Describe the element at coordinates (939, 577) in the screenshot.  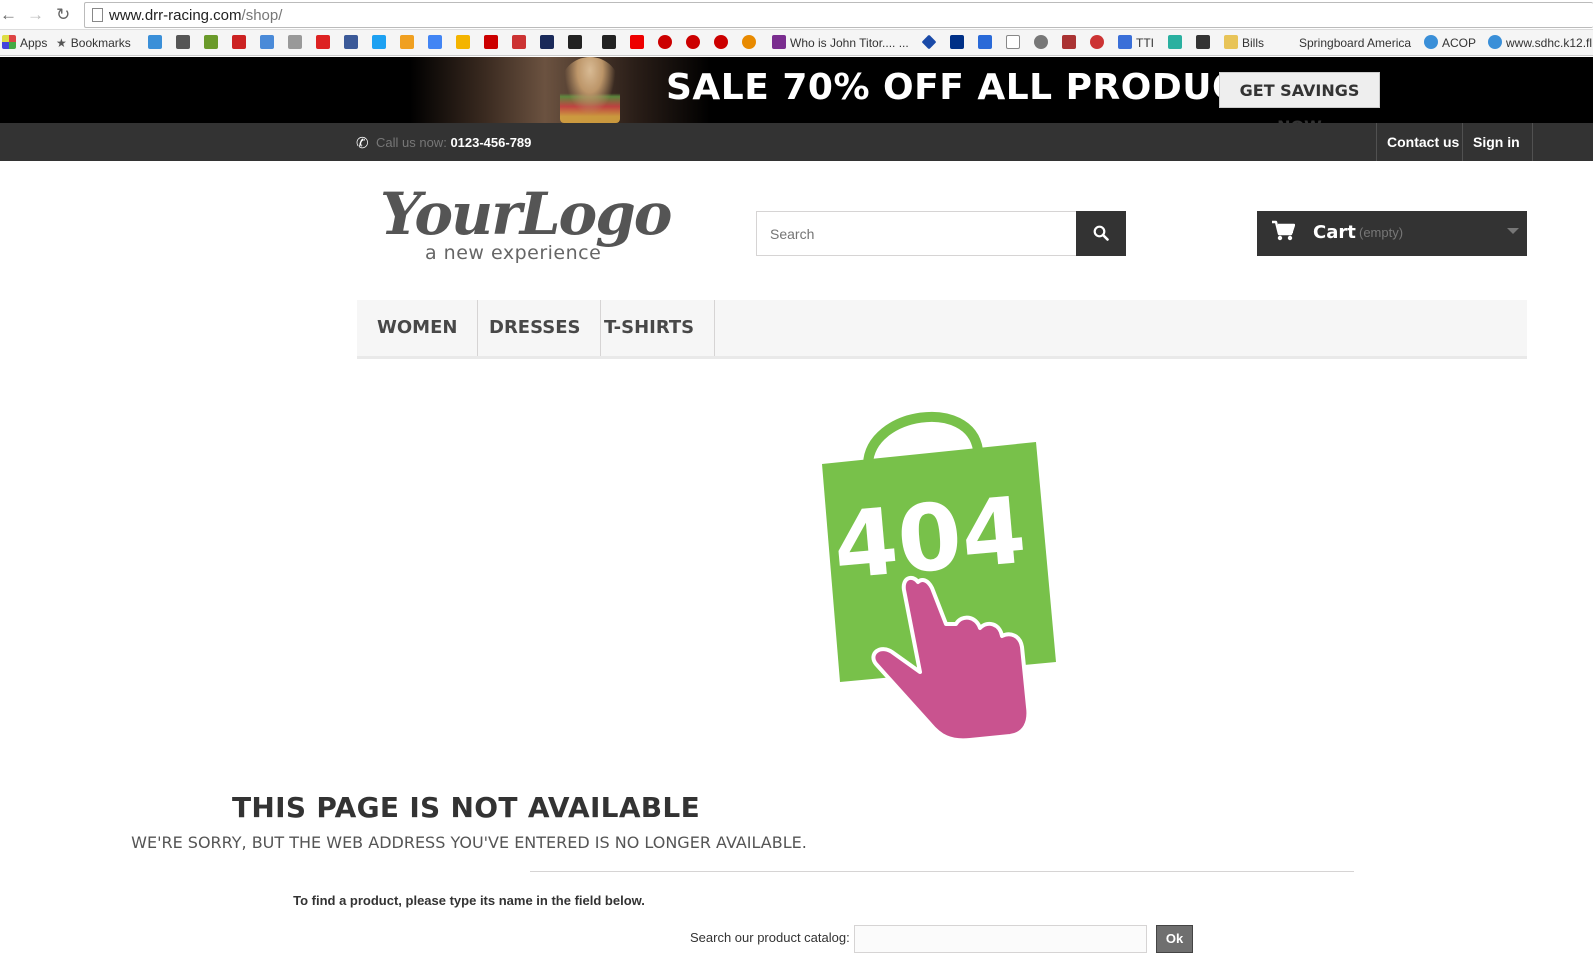
I see `404-shopping-bag-image: 404` at that location.